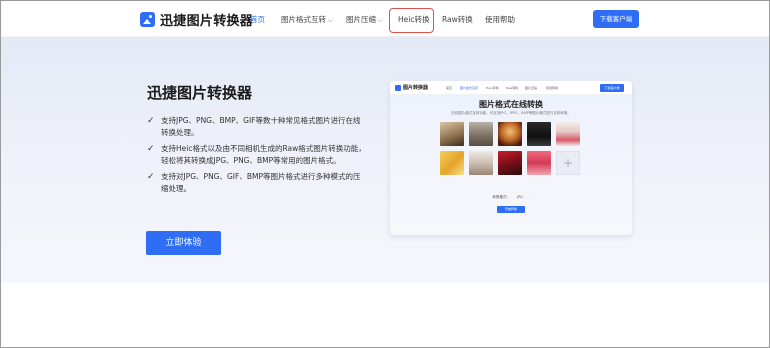 The height and width of the screenshot is (348, 770). I want to click on preview-nav-item: Raw转换, so click(512, 88).